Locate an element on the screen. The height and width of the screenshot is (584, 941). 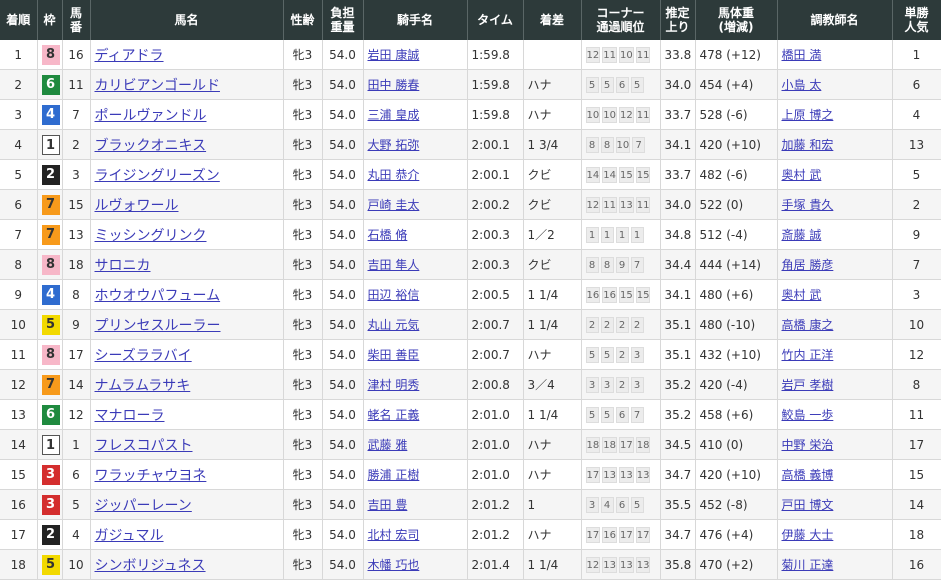
horse-name-link: ルヴォワール is located at coordinates (137, 206).